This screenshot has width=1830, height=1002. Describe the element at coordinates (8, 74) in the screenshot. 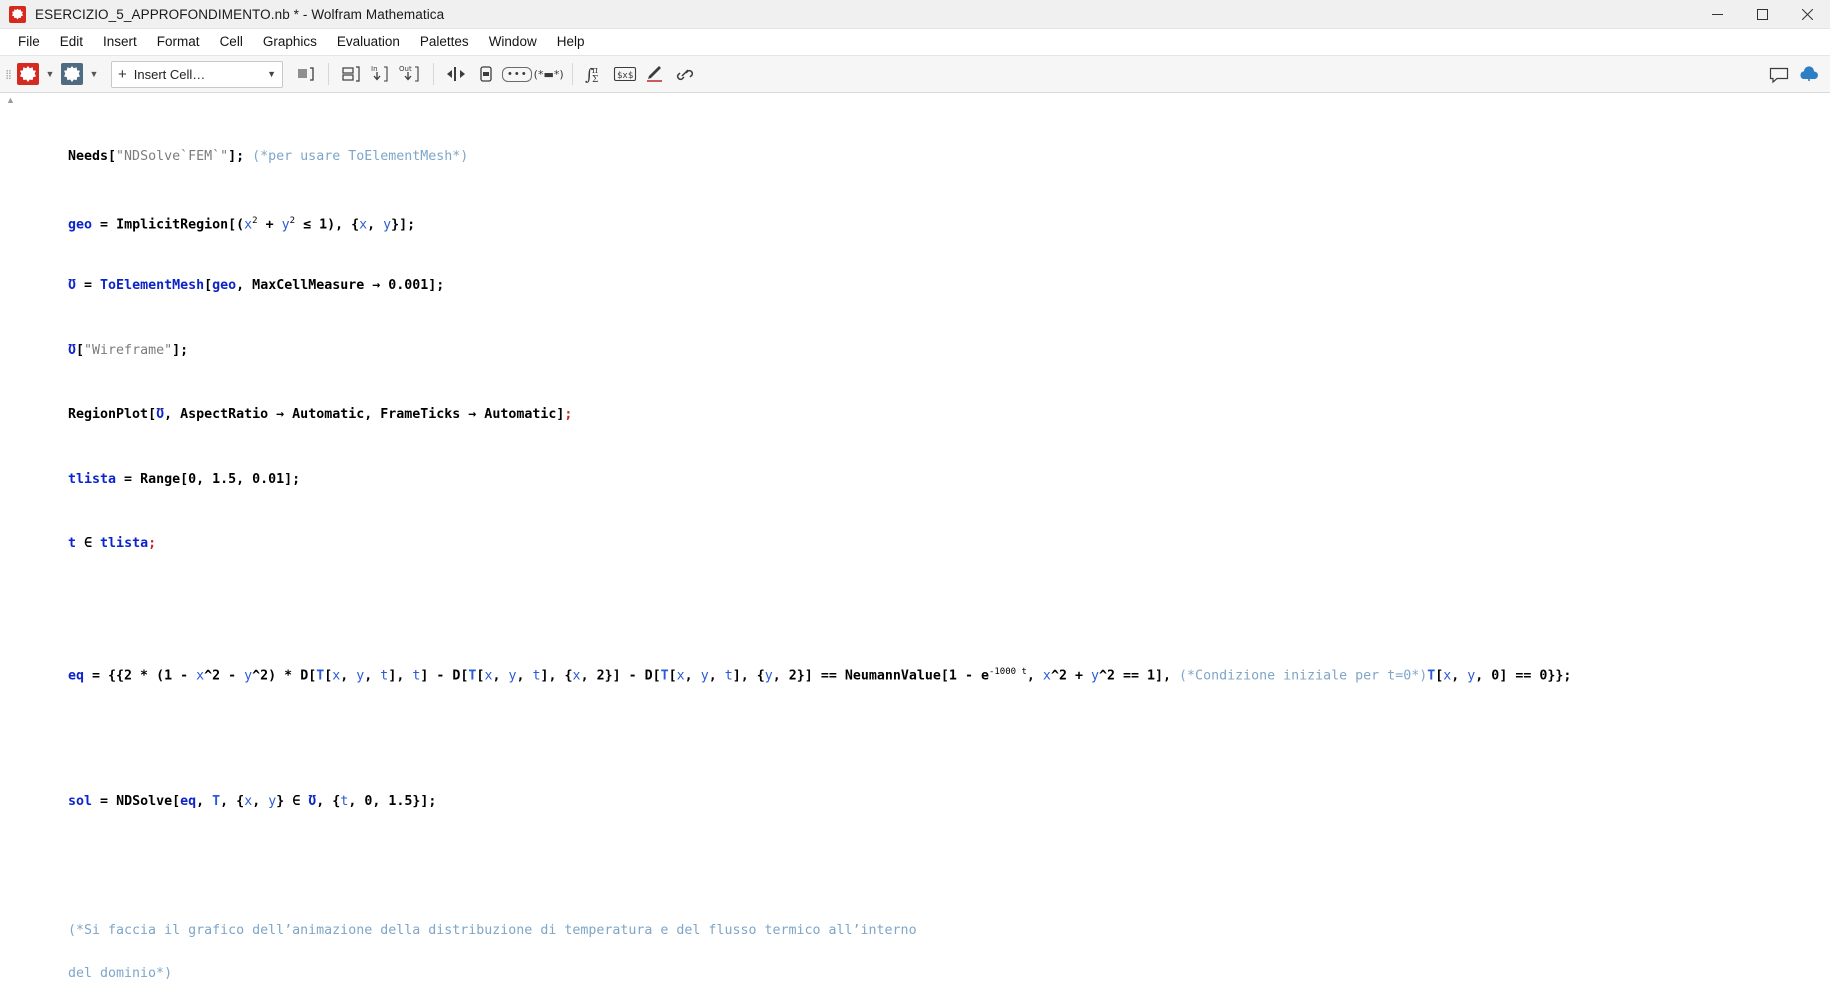

I see `toolbar-grip: ⣿` at that location.